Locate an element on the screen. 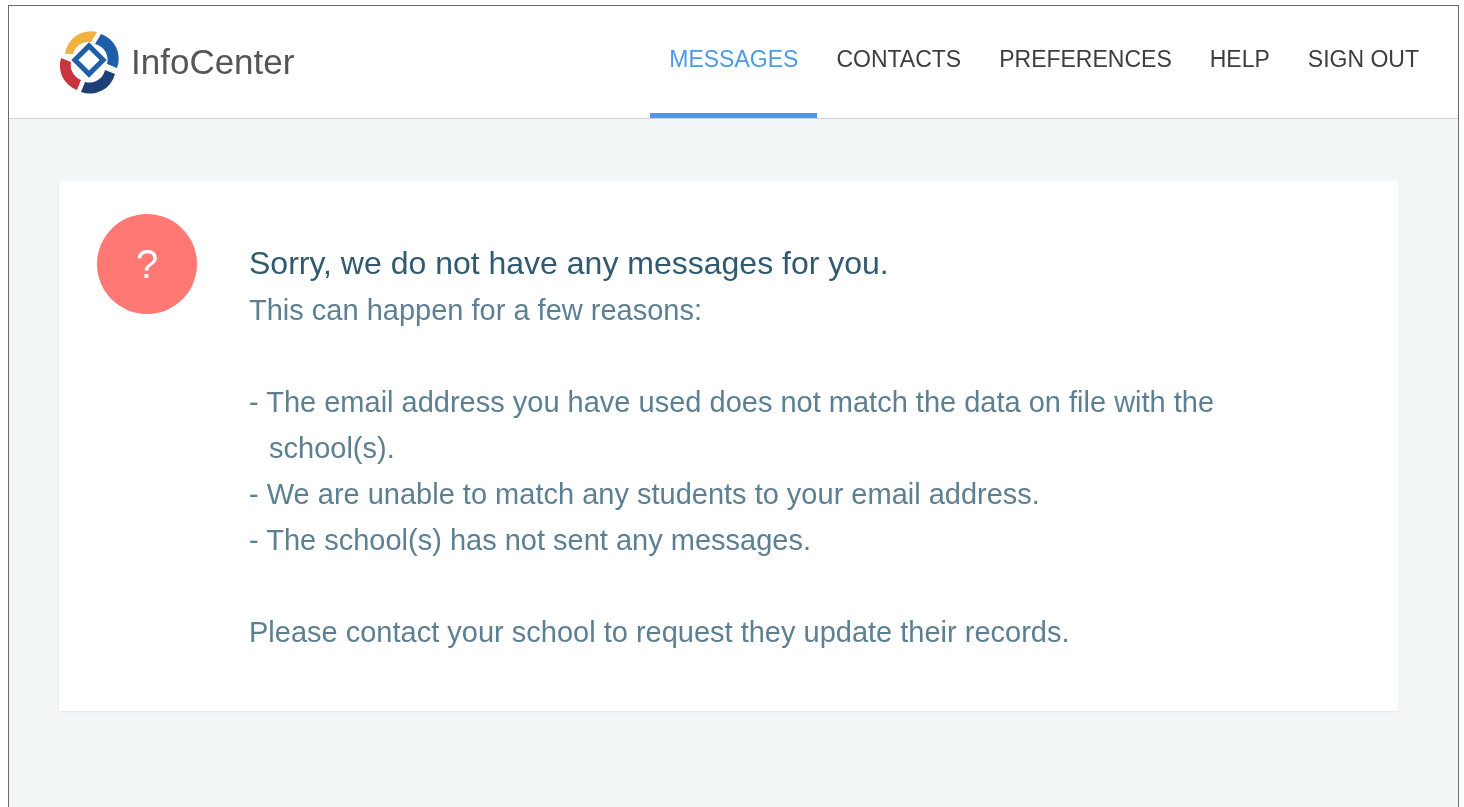 The height and width of the screenshot is (807, 1464). notice-title: Sorry, we do not have any messages for you. is located at coordinates (569, 263).